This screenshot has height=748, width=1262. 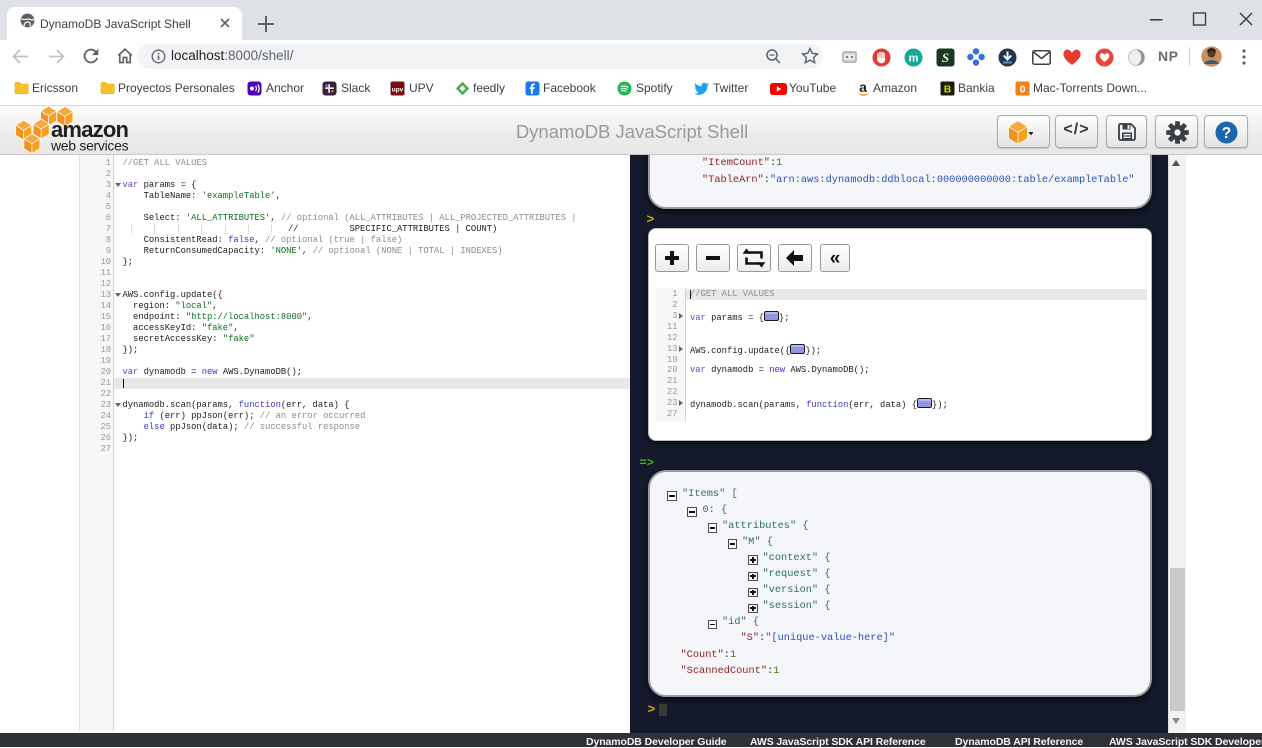 I want to click on svg-text: upv, so click(x=398, y=90).